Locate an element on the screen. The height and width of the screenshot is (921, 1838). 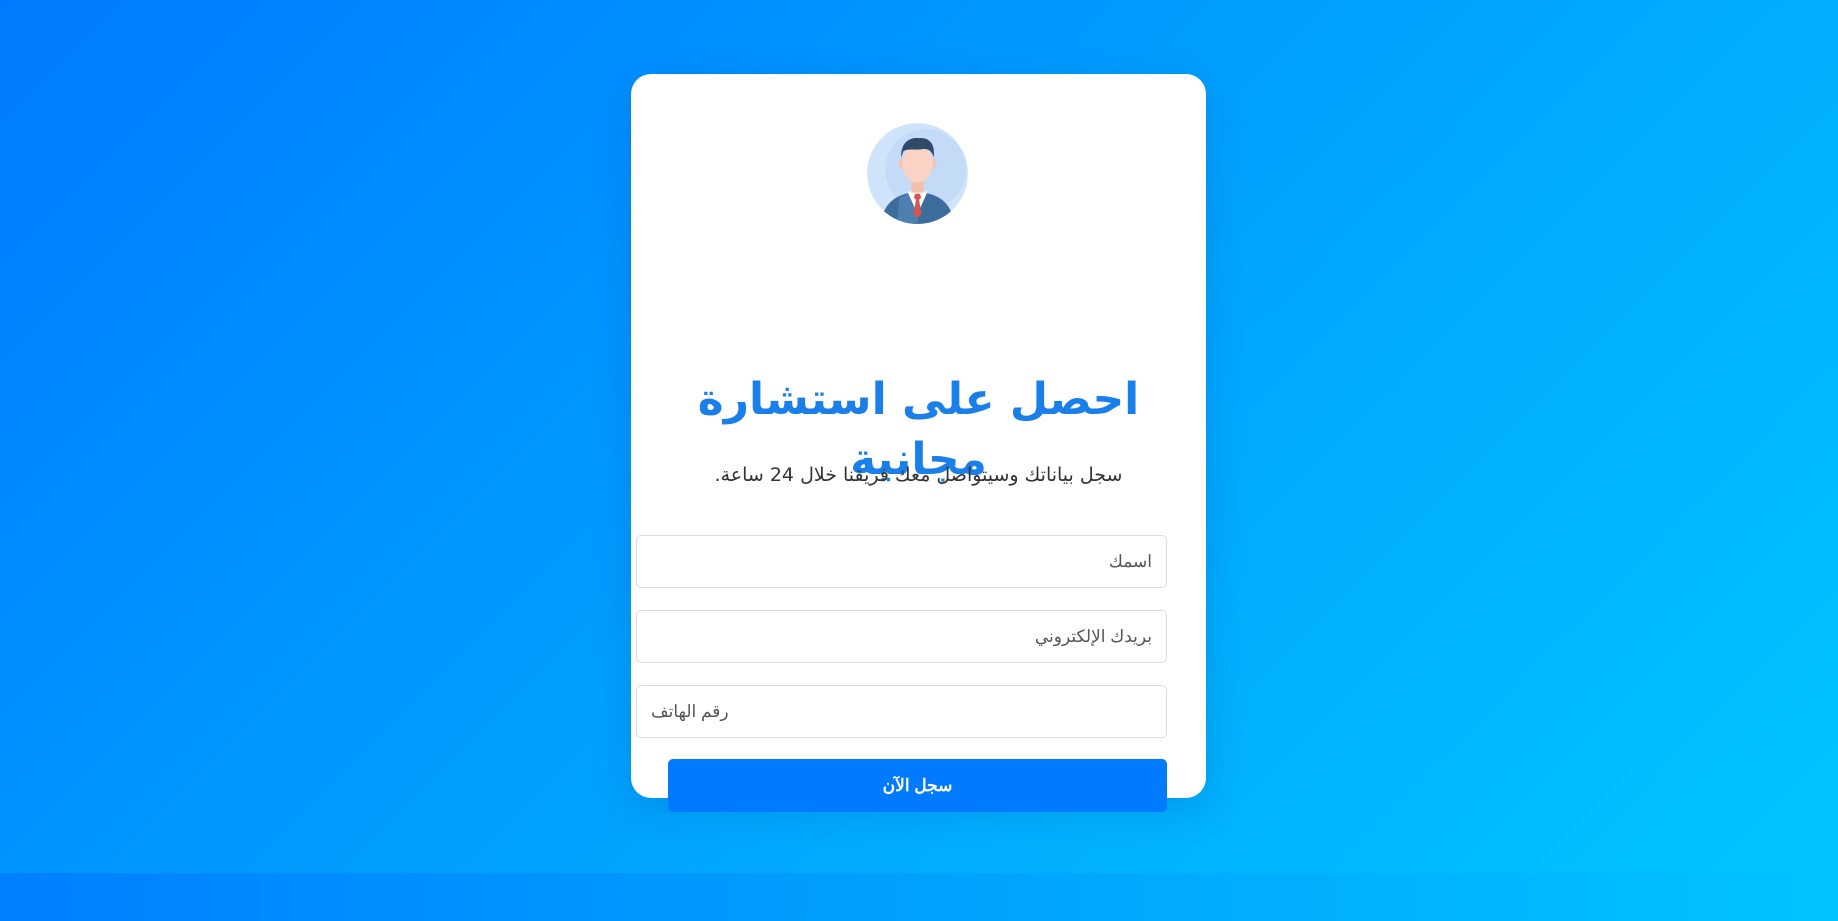
businessman-avatar-icon is located at coordinates (917, 173).